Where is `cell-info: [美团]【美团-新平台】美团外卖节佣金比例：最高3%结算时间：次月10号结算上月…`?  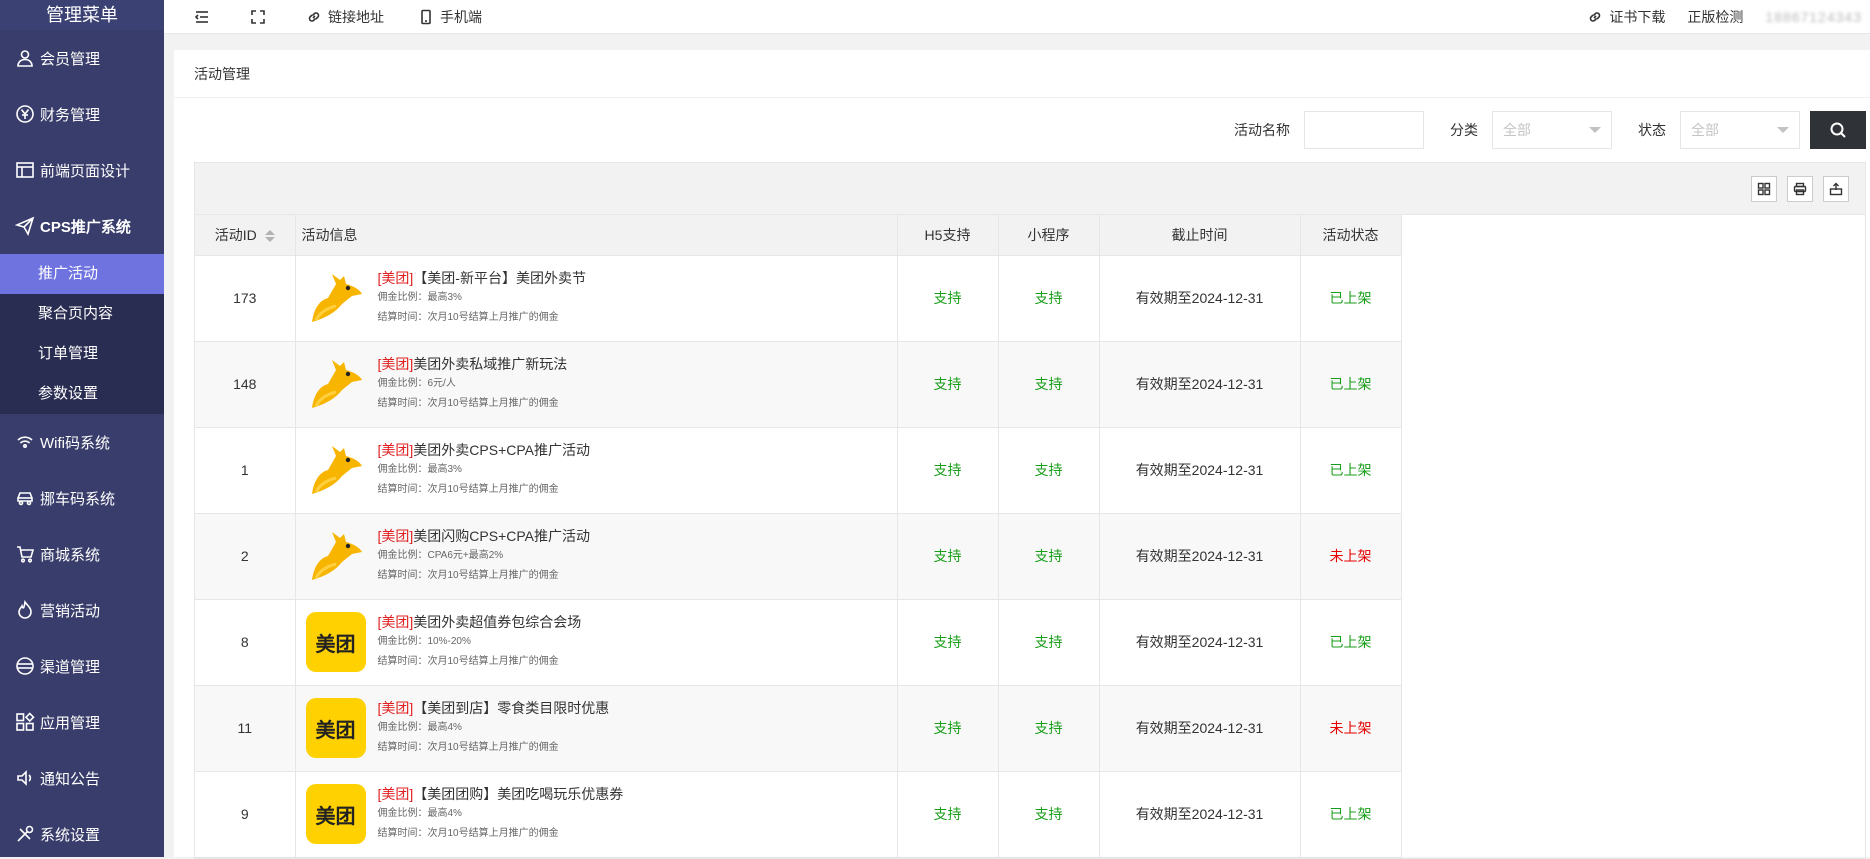
cell-info: [美团]【美团-新平台】美团外卖节佣金比例：最高3%结算时间：次月10号结算上月… is located at coordinates (596, 298).